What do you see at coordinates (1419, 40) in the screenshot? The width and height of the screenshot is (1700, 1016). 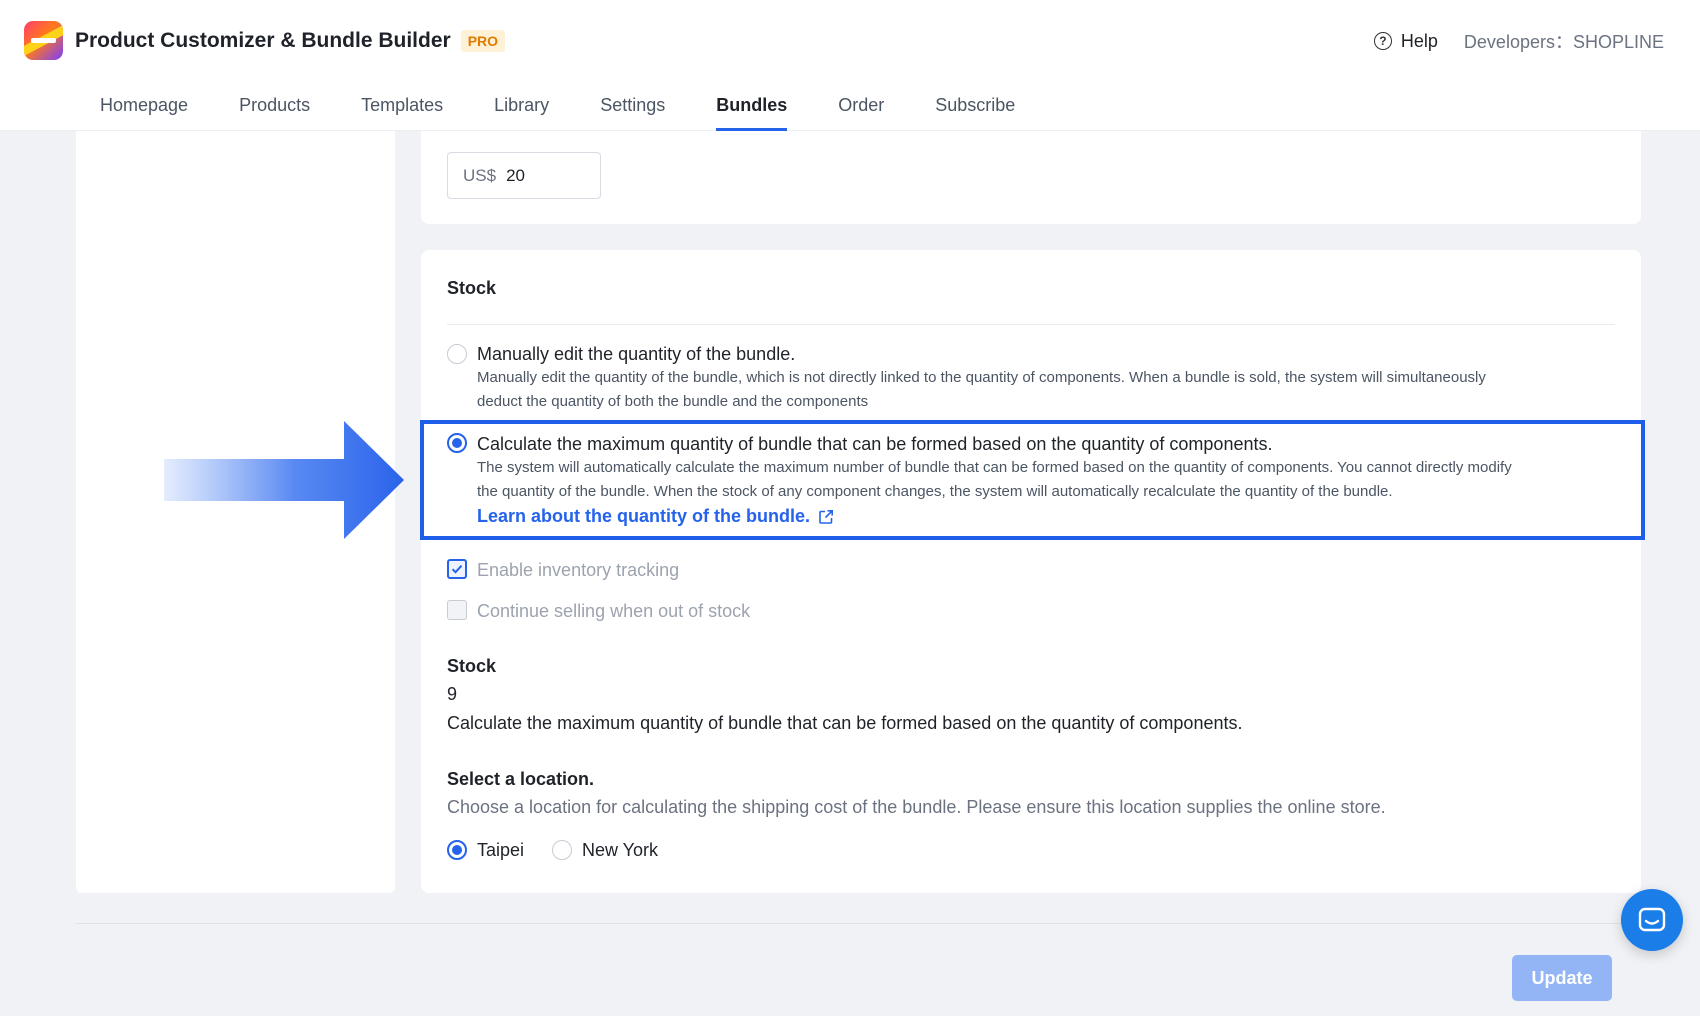 I see `help-label: Help` at bounding box center [1419, 40].